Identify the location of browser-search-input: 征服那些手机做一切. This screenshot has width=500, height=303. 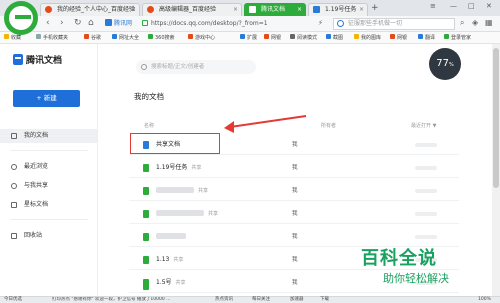
(394, 24).